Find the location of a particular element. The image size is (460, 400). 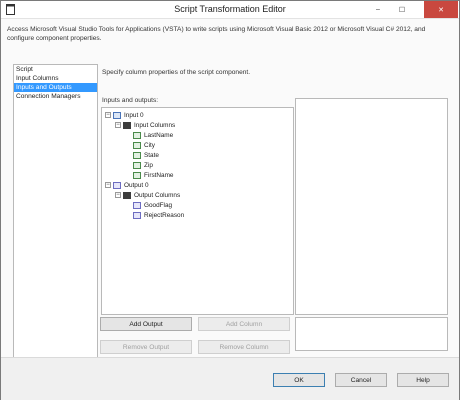

tree-node-label: Output Columns is located at coordinates (157, 195).